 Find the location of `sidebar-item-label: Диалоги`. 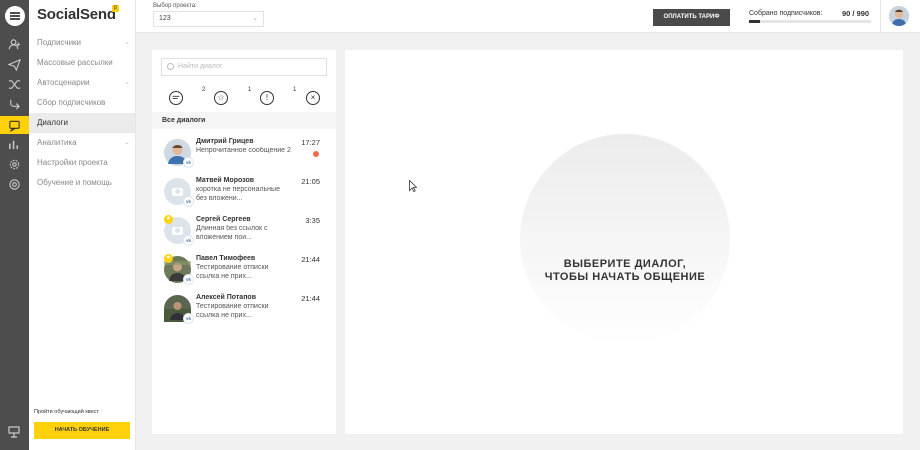

sidebar-item-label: Диалоги is located at coordinates (52, 122).